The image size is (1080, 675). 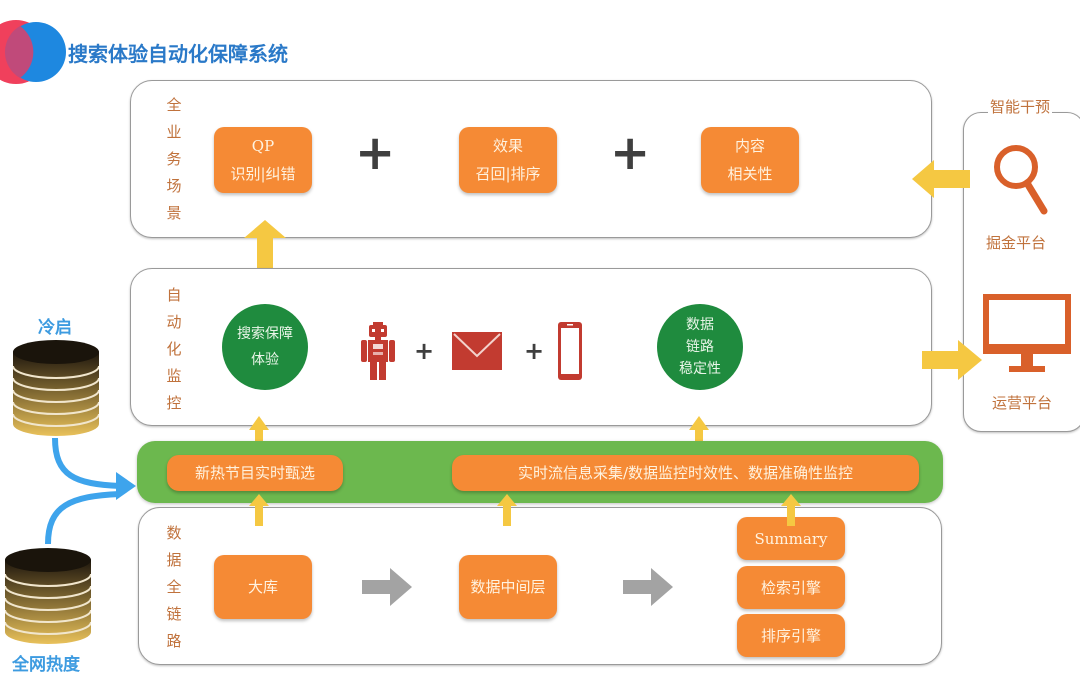 What do you see at coordinates (791, 587) in the screenshot?
I see `retrieval-engine-box: 检索引擎` at bounding box center [791, 587].